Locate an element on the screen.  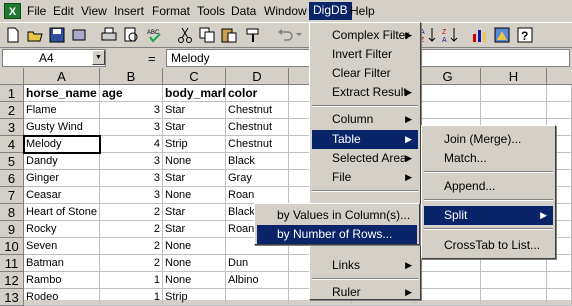
header-cell: horse_name is located at coordinates (62, 93).